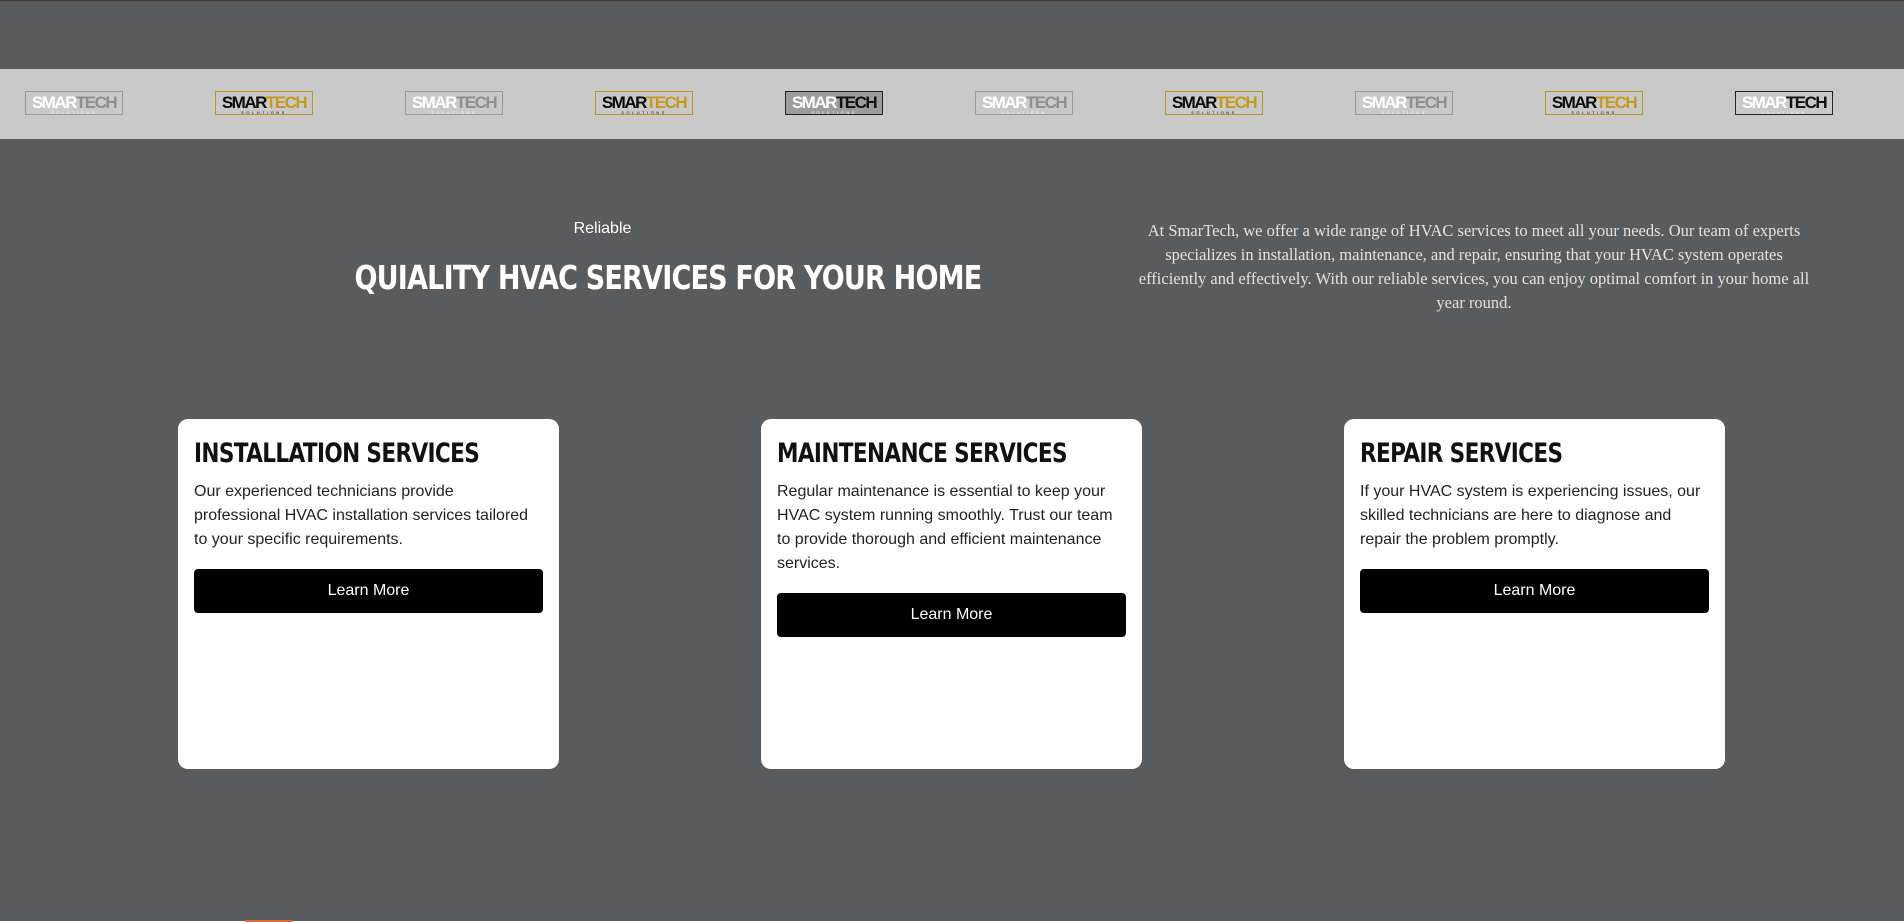 This screenshot has height=922, width=1904. What do you see at coordinates (337, 453) in the screenshot?
I see `card-title: INSTALLATION SERVICES` at bounding box center [337, 453].